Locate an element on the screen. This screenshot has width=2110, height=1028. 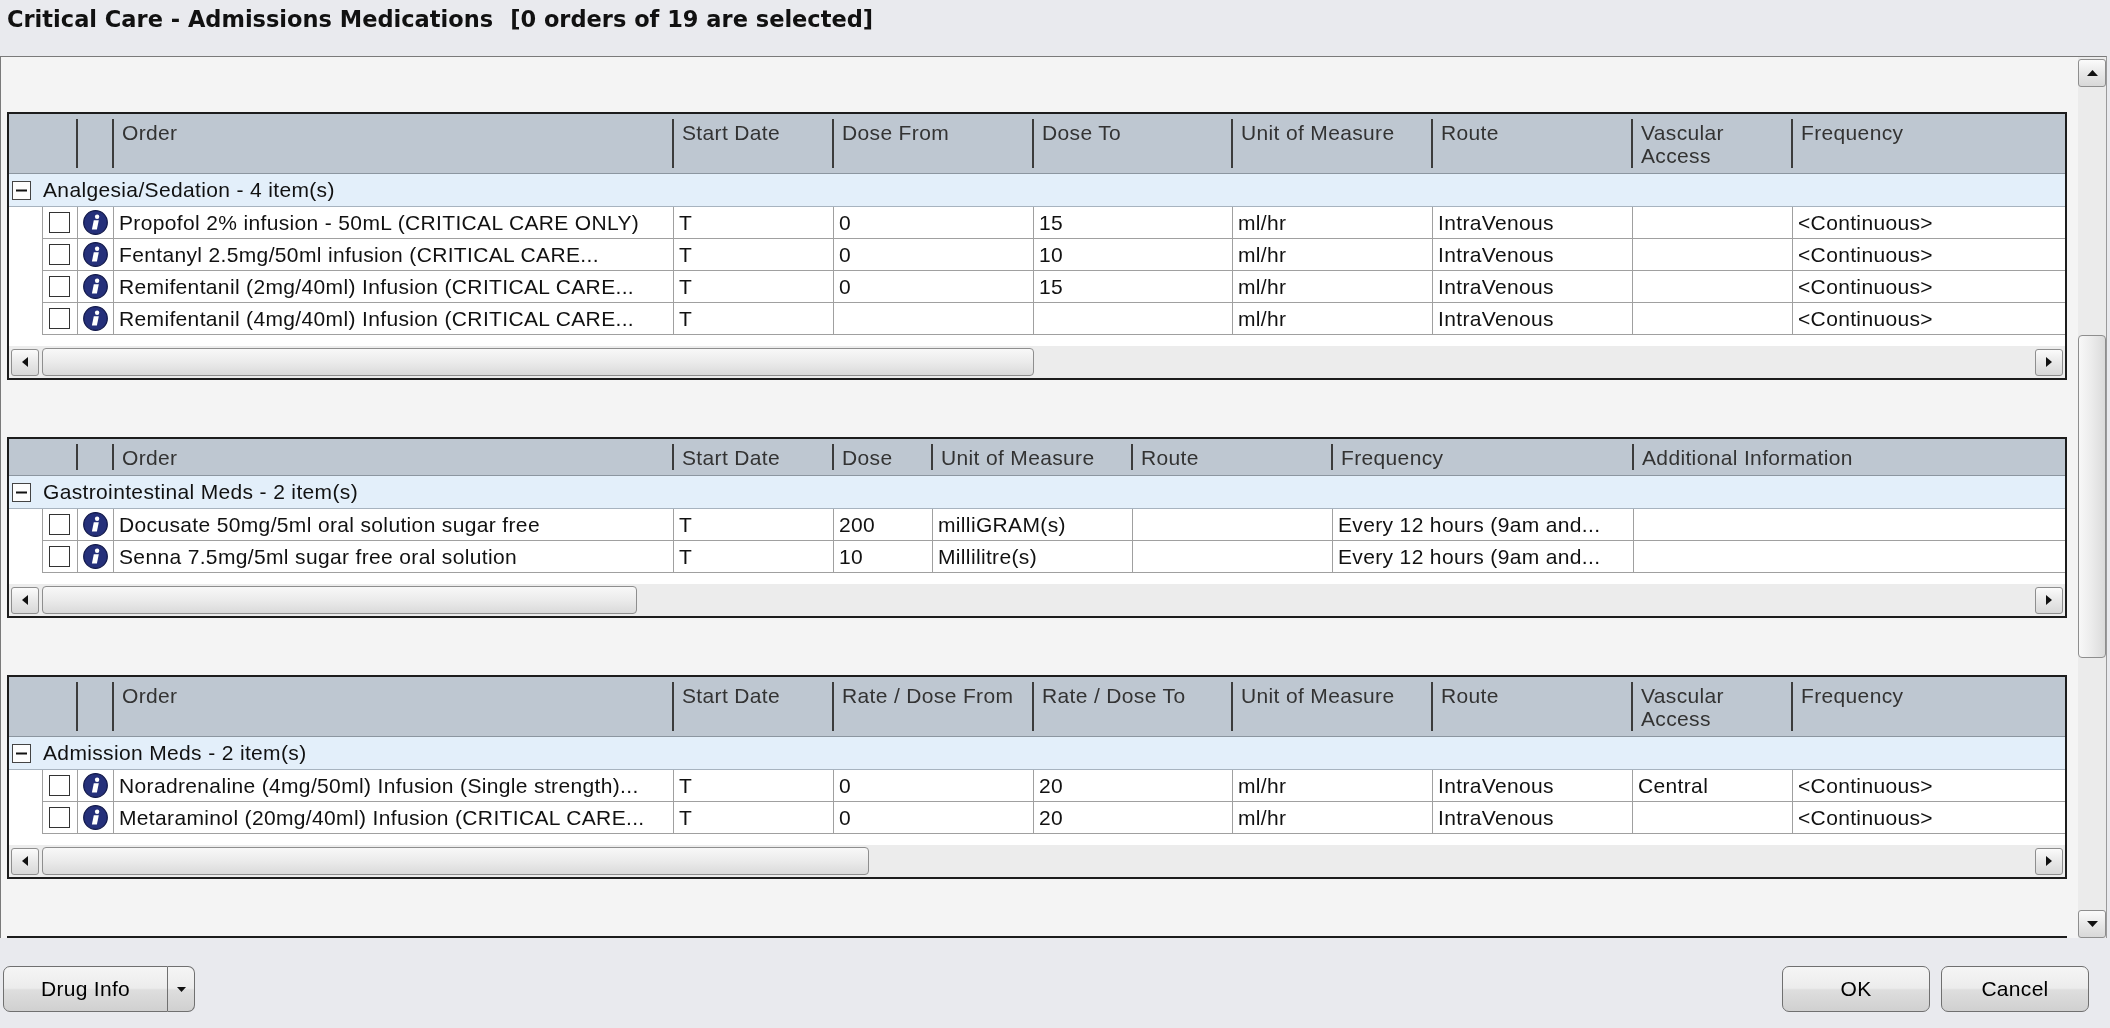
scroll-up-button is located at coordinates (2092, 73).